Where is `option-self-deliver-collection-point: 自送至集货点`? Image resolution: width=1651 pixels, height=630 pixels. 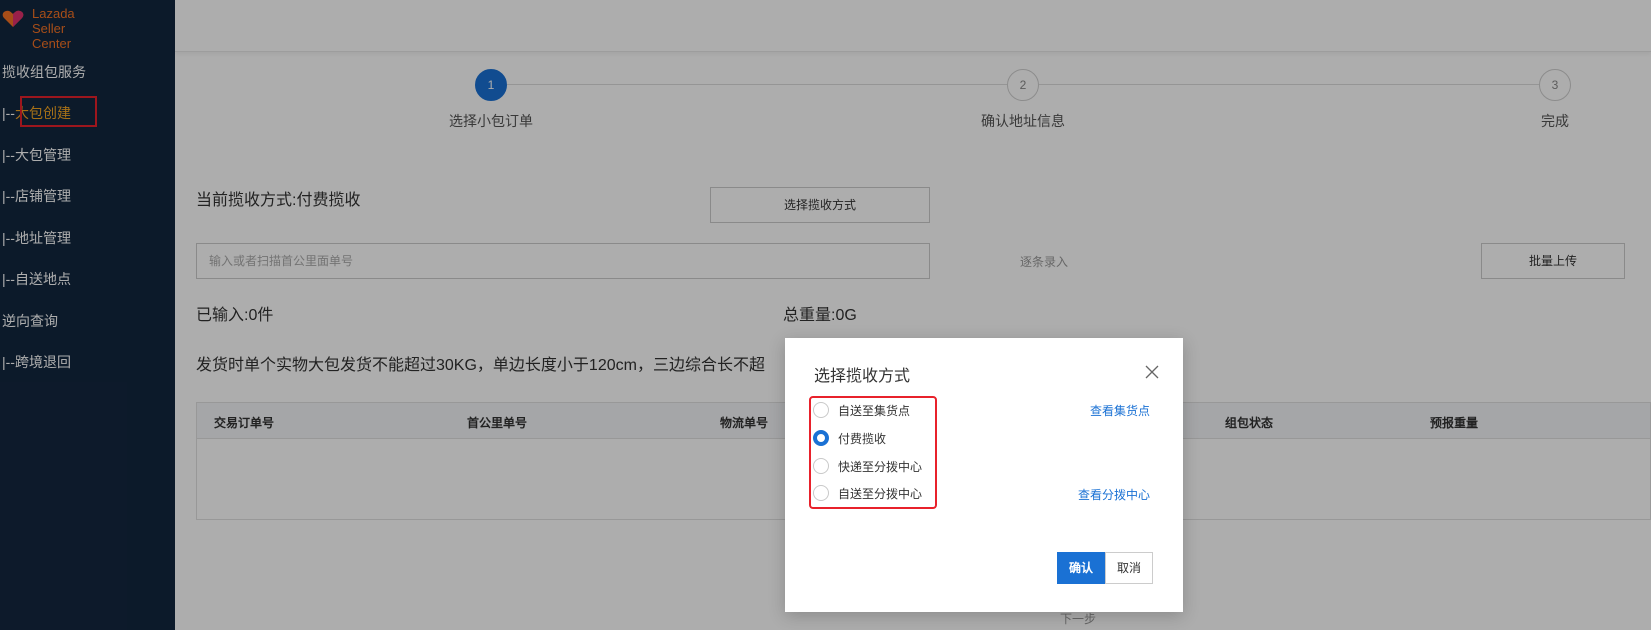
option-self-deliver-collection-point: 自送至集货点 is located at coordinates (861, 410).